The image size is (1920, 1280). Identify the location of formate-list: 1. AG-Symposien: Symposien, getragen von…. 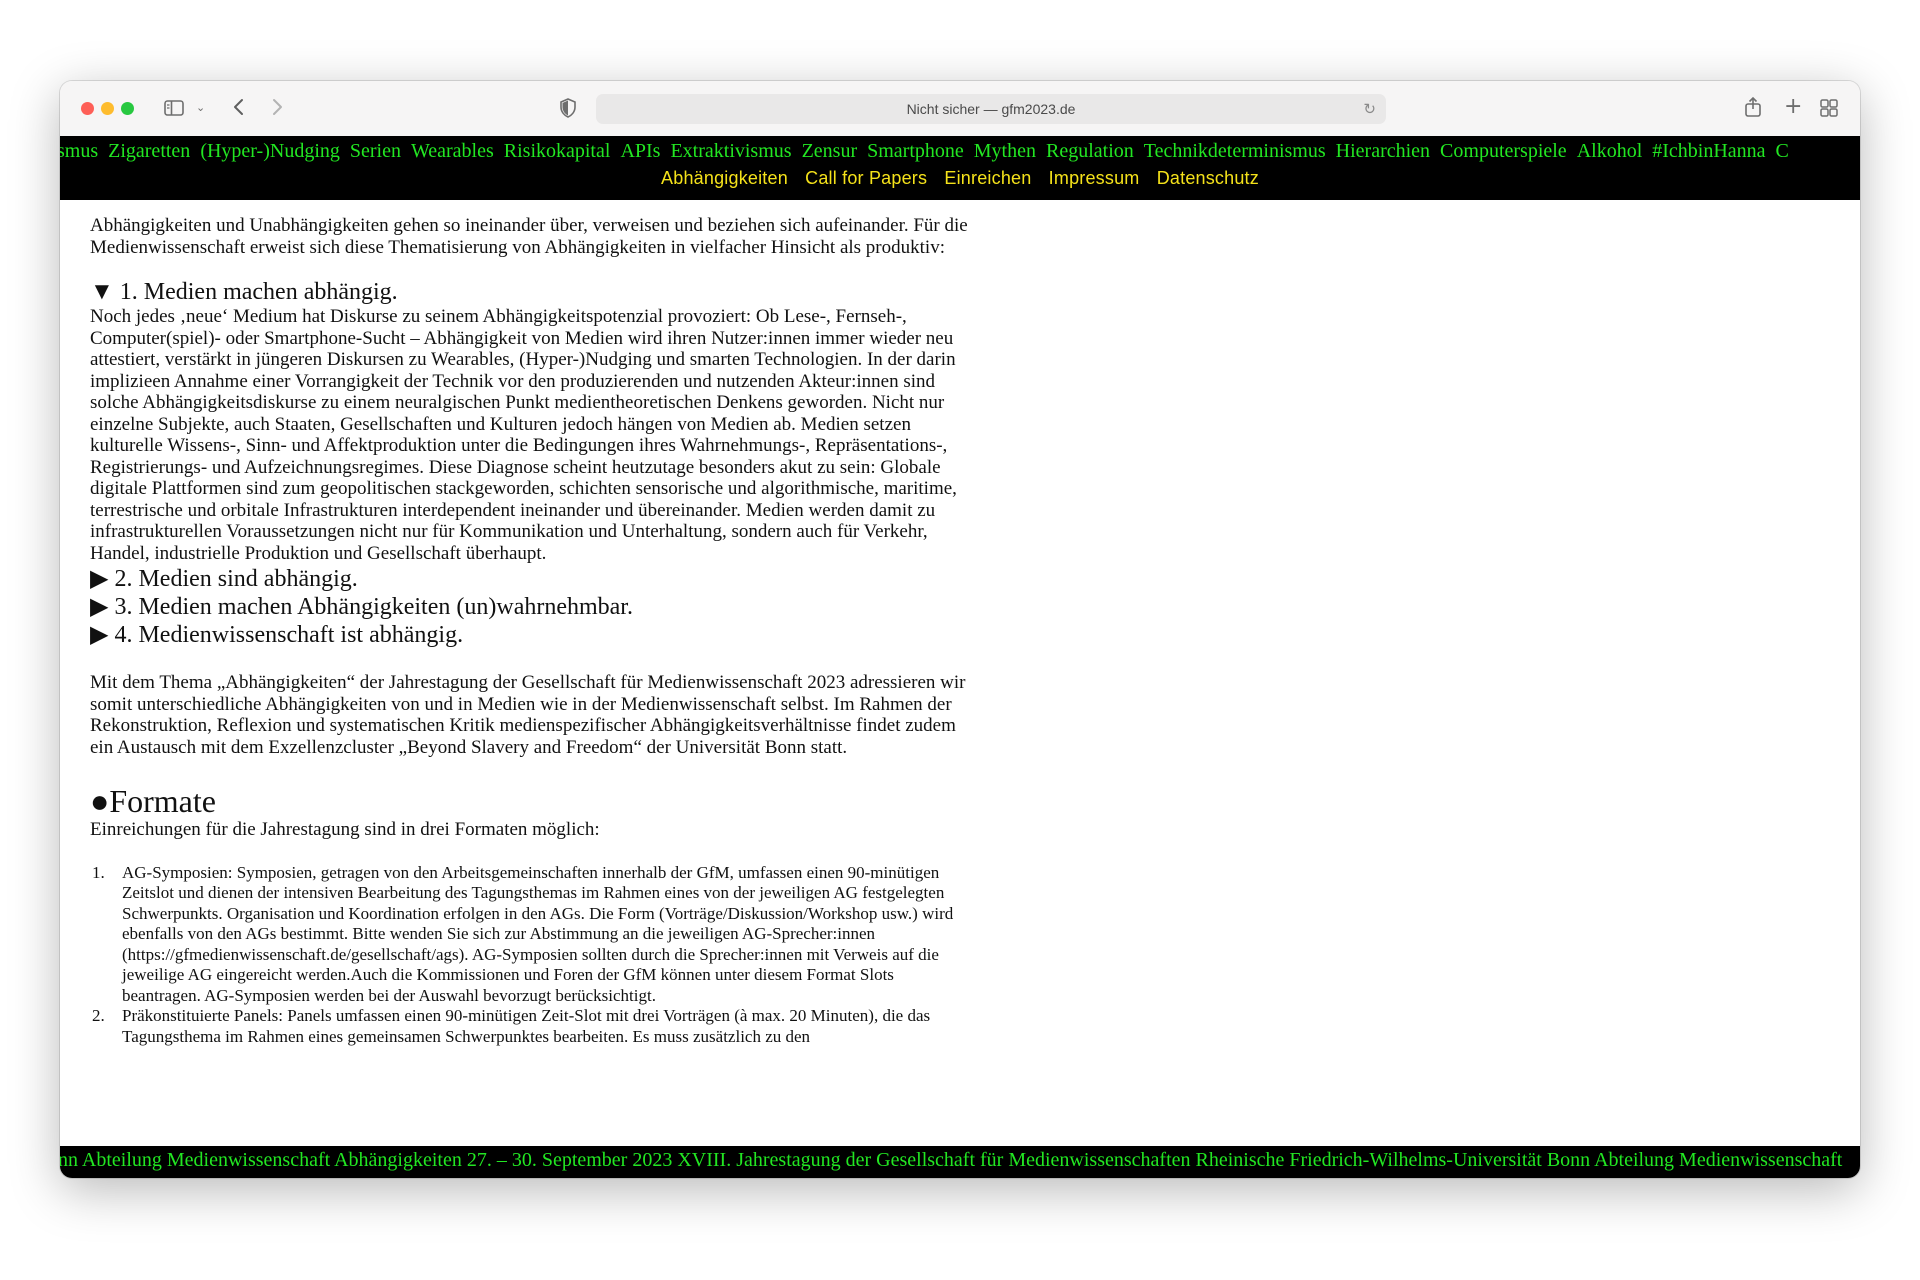
(530, 955).